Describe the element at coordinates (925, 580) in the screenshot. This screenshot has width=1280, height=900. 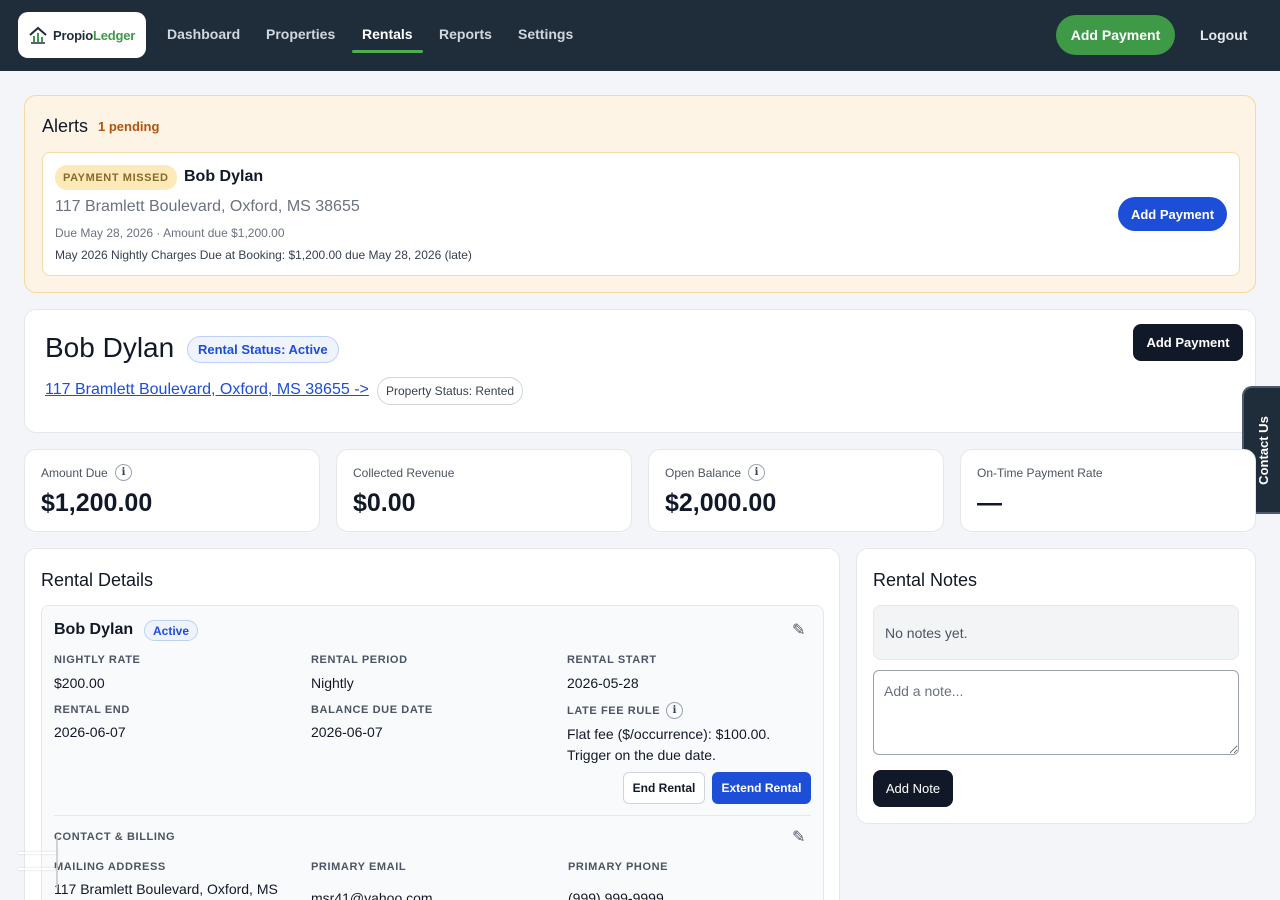
I see `rental-notes-title: Rental Notes` at that location.